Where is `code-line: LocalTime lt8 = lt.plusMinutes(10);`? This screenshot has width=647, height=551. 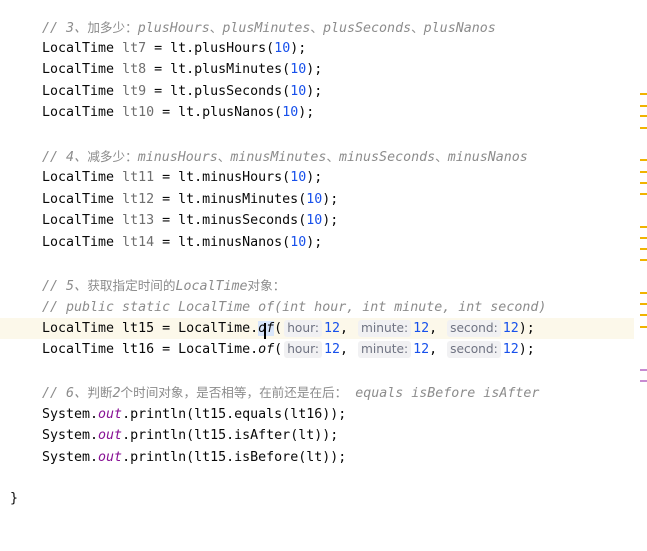 code-line: LocalTime lt8 = lt.plusMinutes(10); is located at coordinates (317, 69).